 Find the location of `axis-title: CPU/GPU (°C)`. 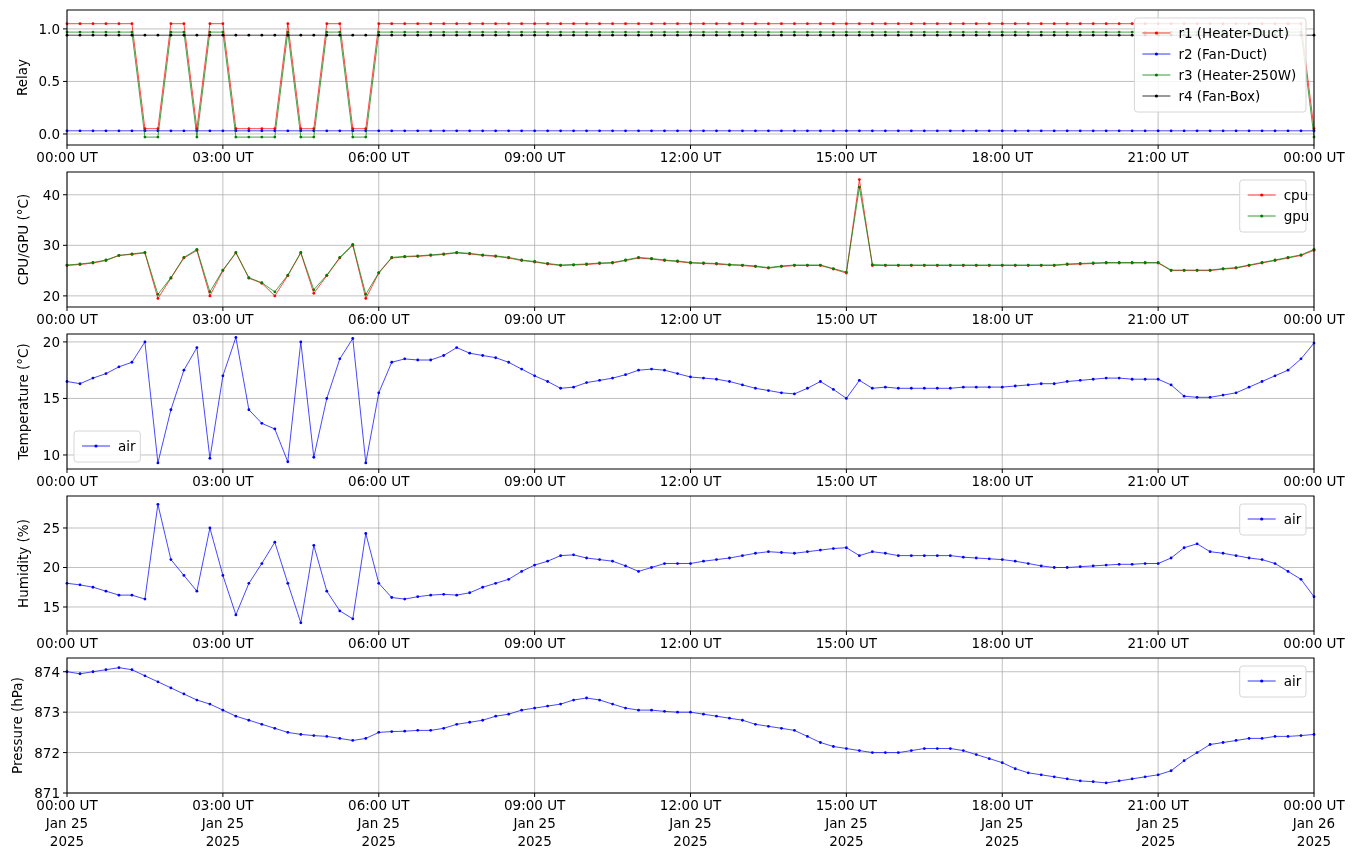

axis-title: CPU/GPU (°C) is located at coordinates (23, 239).